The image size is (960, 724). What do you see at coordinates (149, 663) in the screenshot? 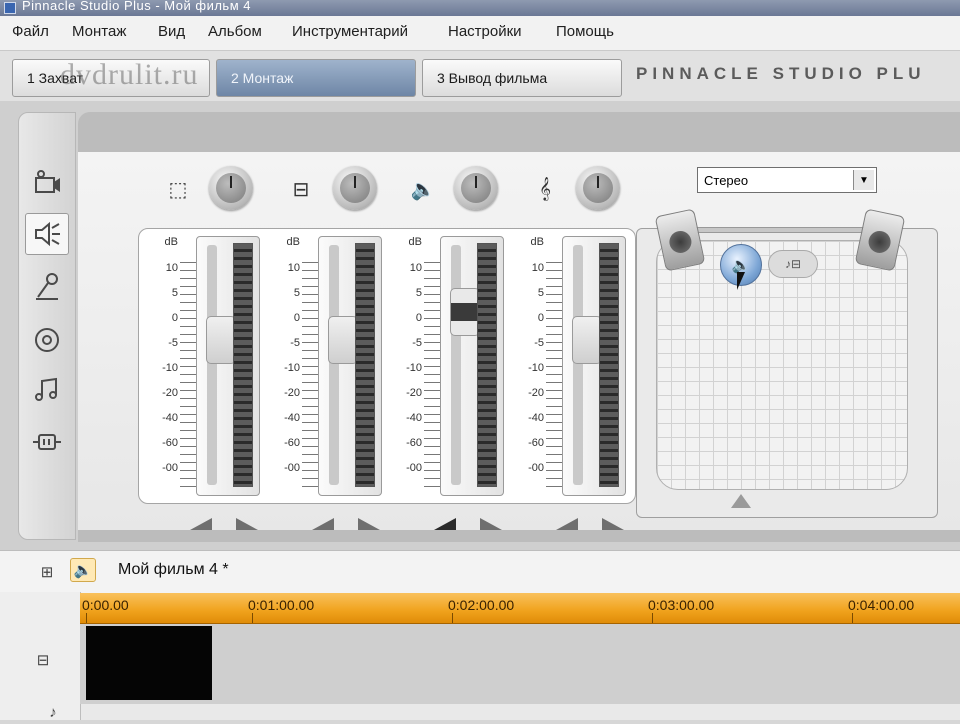
I see `video-clip` at bounding box center [149, 663].